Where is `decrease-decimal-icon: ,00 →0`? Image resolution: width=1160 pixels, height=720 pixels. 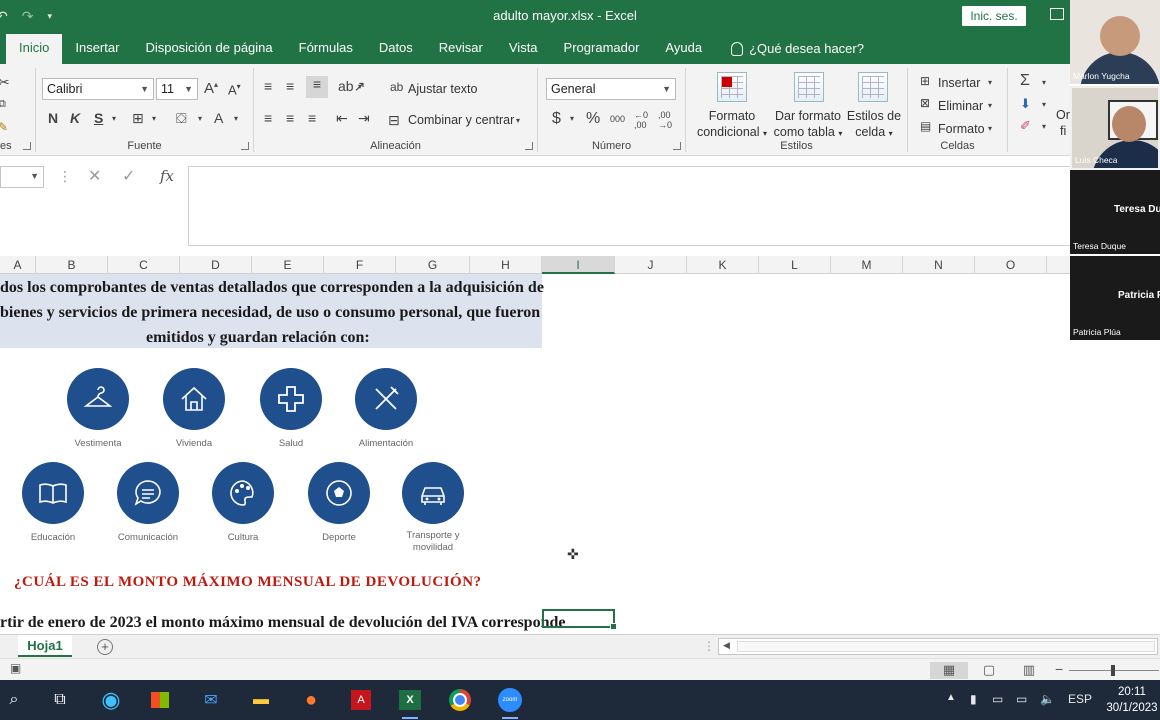 decrease-decimal-icon: ,00 →0 is located at coordinates (668, 120).